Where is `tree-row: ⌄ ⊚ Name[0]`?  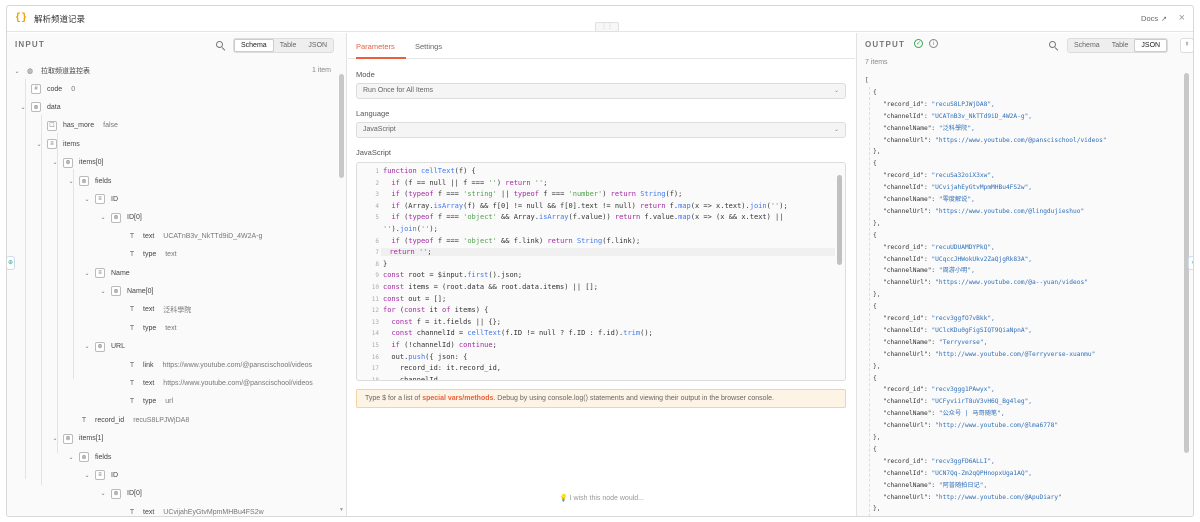
tree-row: ⌄ ⊚ Name[0] is located at coordinates (126, 291).